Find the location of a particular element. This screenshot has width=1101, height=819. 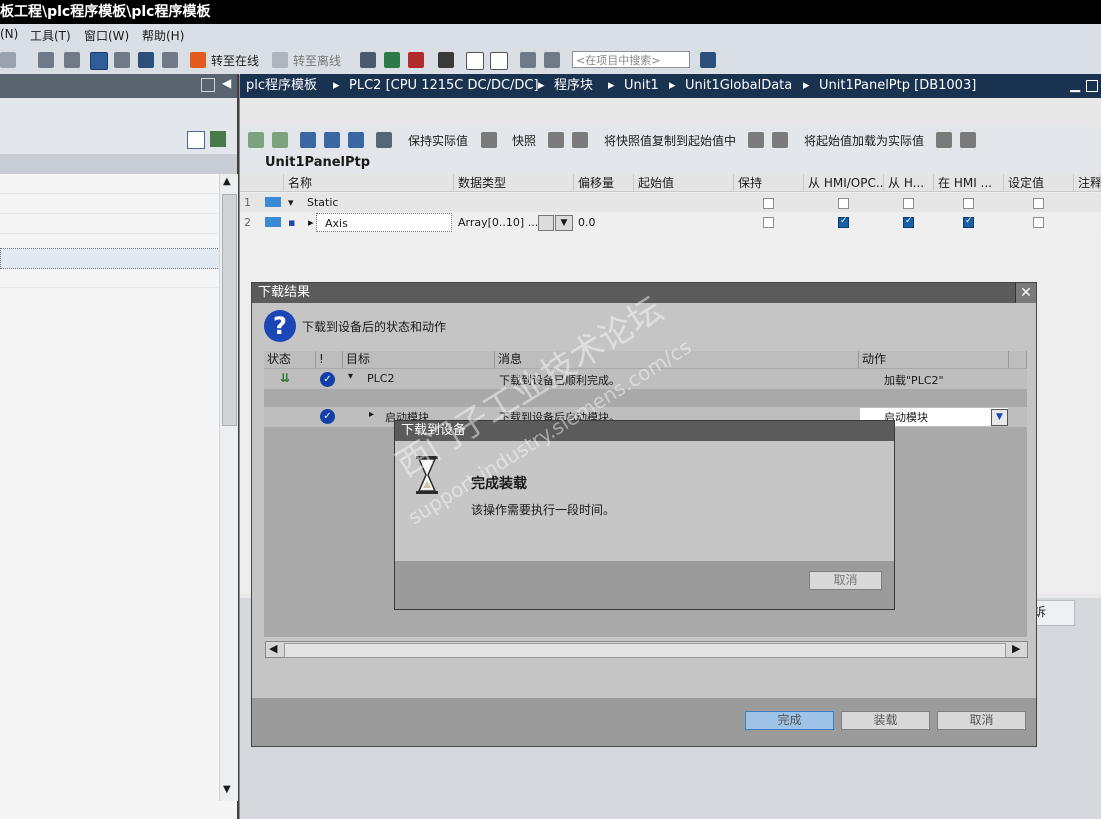

menu-item-project: (N) is located at coordinates (9, 34).